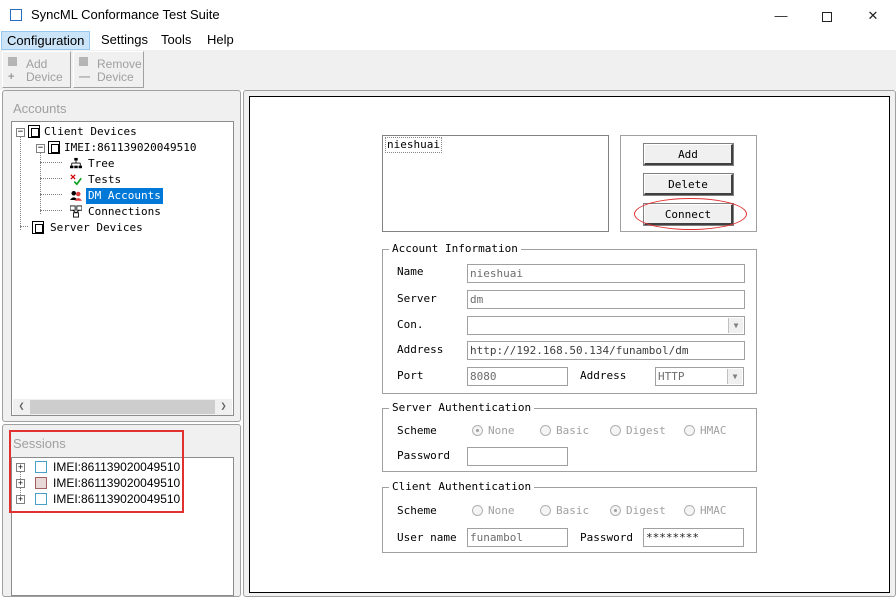  Describe the element at coordinates (638, 431) in the screenshot. I see `server-scheme-digest-radio: Digest` at that location.